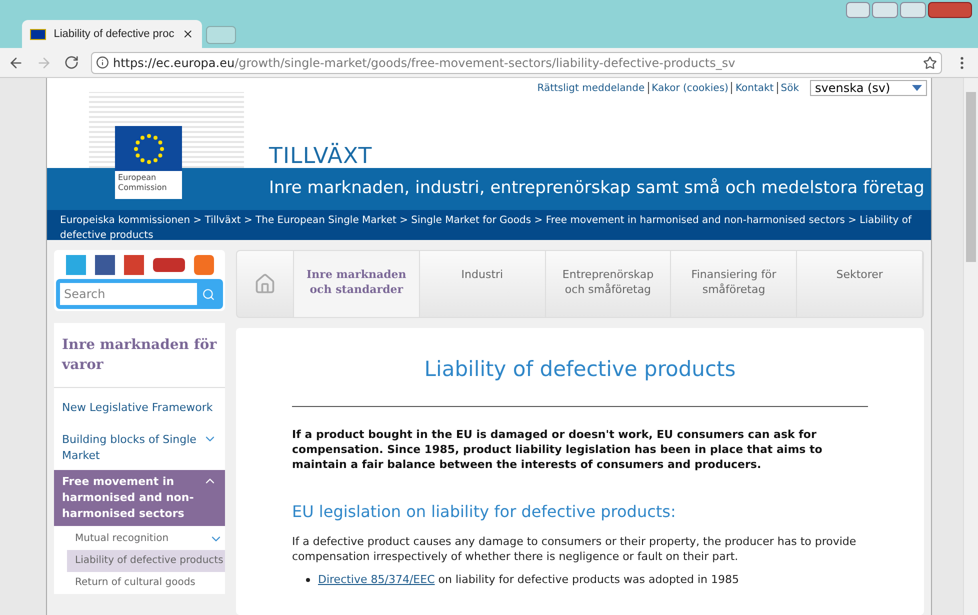 This screenshot has height=615, width=978. Describe the element at coordinates (529, 580) in the screenshot. I see `list-item: Directive 85/374/EEC on liability for defective products was adopted in 1985` at that location.